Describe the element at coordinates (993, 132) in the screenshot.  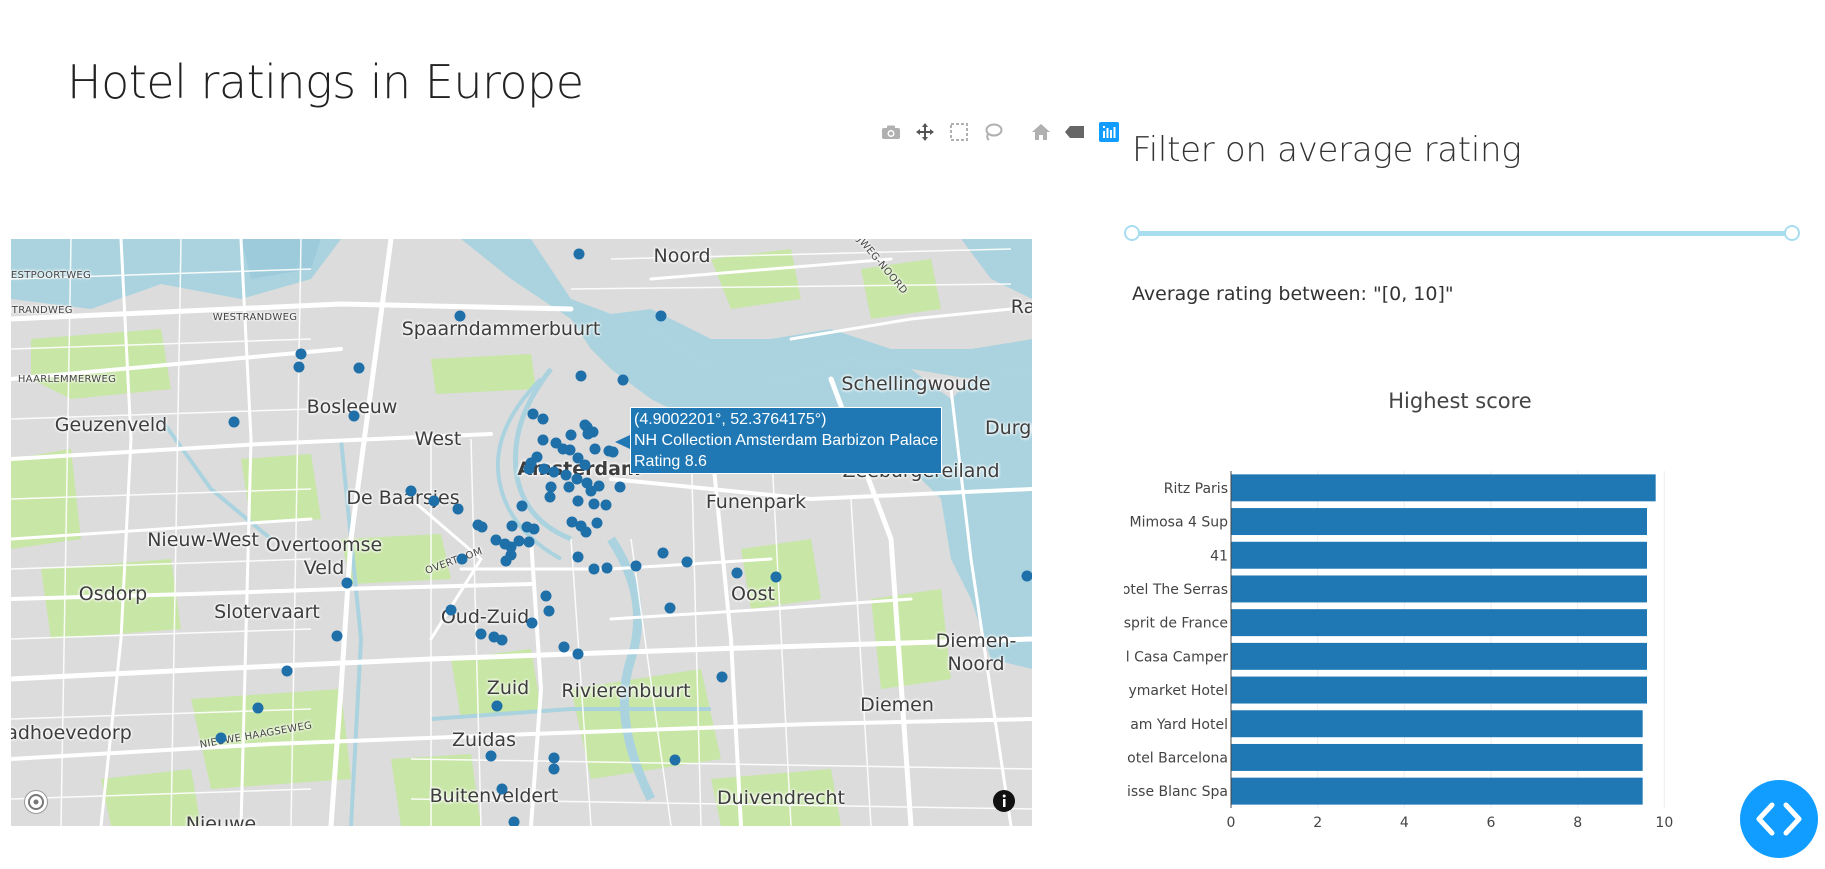
I see `lasso-select-icon` at that location.